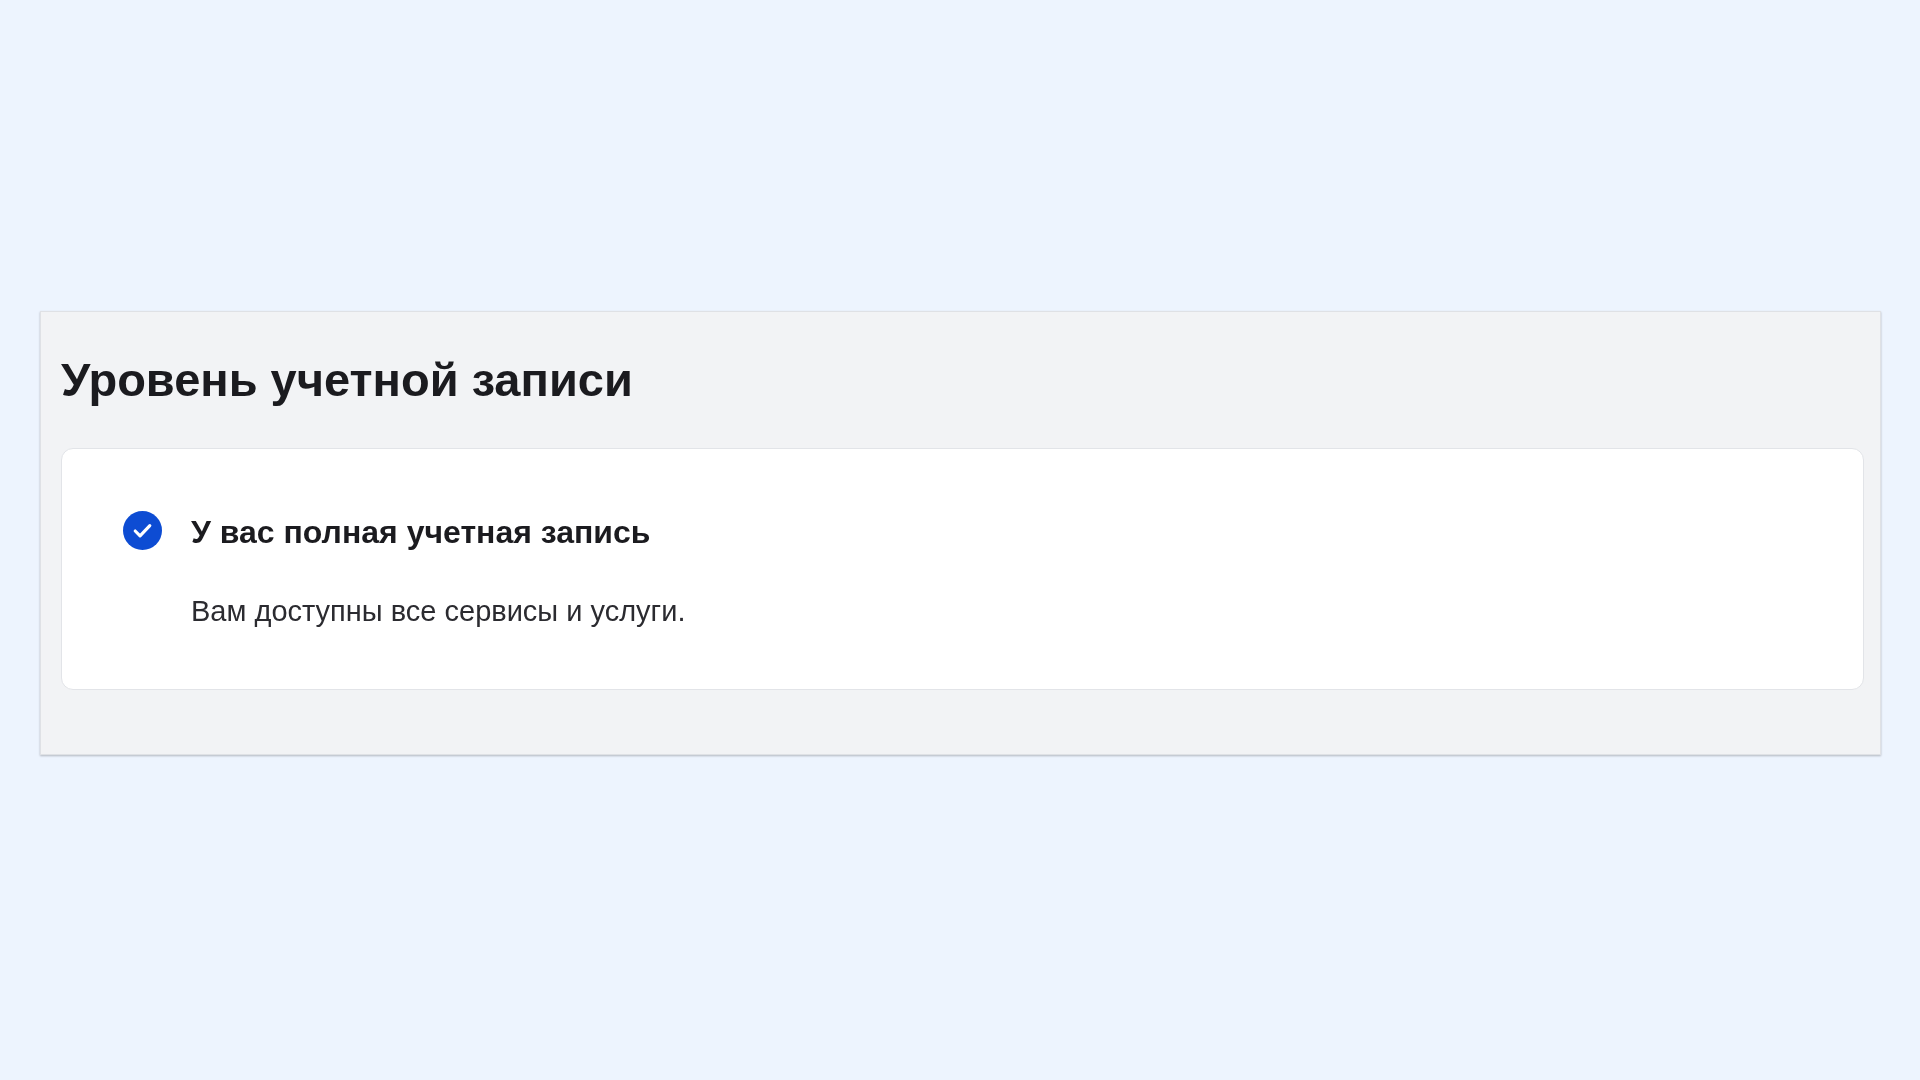  Describe the element at coordinates (347, 380) in the screenshot. I see `section-title: Уровень учетной записи` at that location.